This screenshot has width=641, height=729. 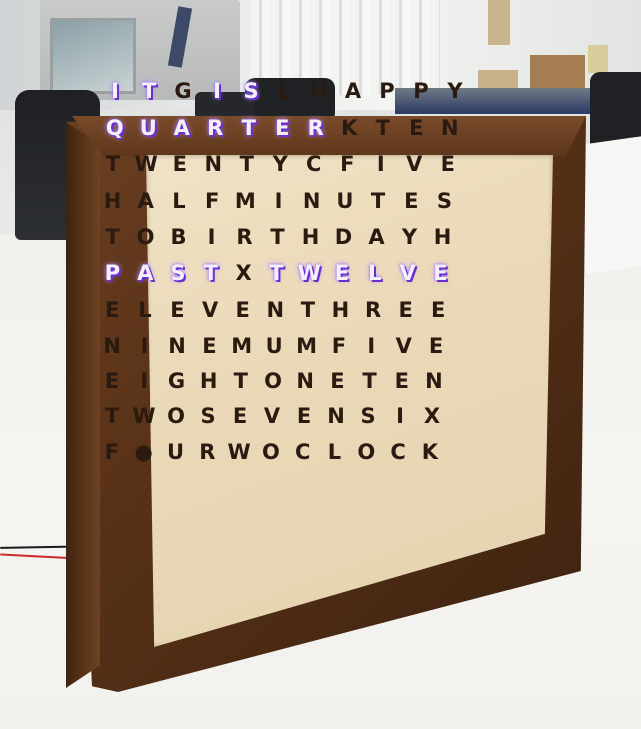 I want to click on letter-row: TOBIRTHDAYH, so click(x=277, y=237).